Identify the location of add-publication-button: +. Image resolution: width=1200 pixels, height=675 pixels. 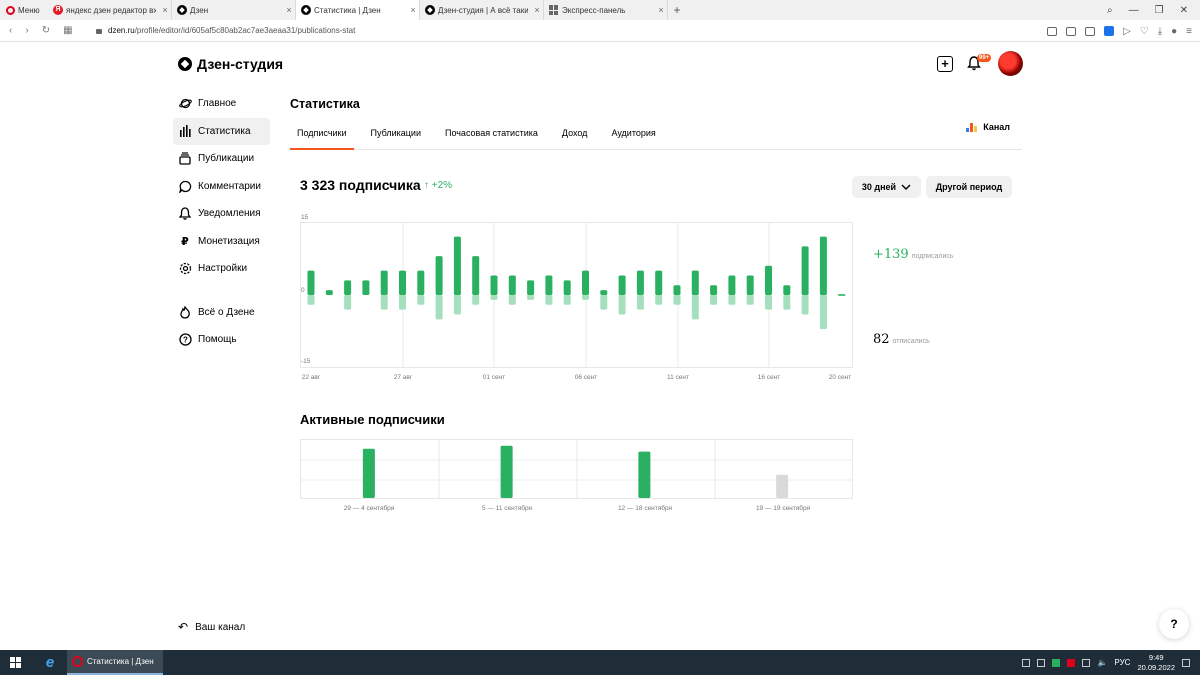
(945, 64).